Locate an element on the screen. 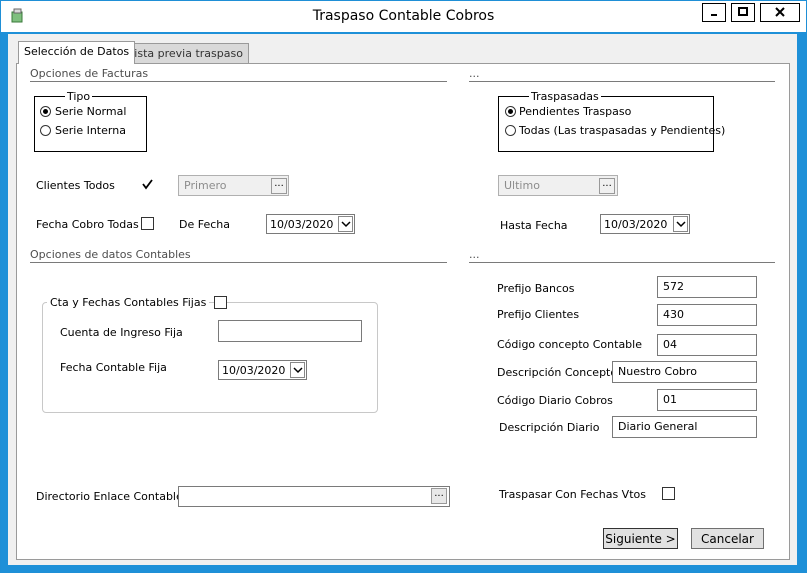  facturas-right-divider is located at coordinates (622, 81).